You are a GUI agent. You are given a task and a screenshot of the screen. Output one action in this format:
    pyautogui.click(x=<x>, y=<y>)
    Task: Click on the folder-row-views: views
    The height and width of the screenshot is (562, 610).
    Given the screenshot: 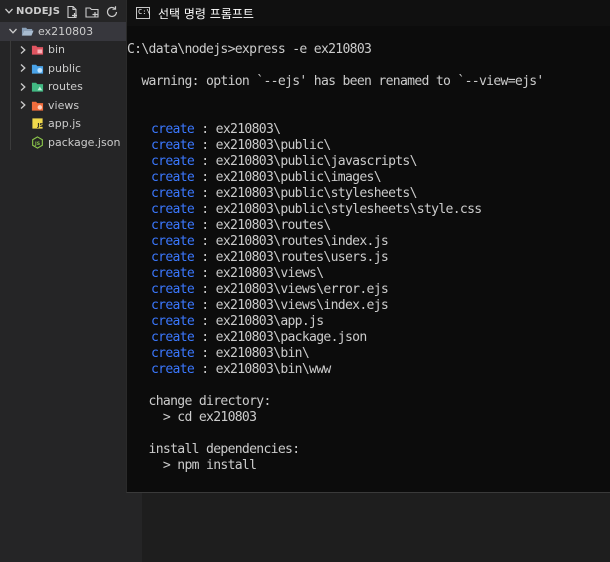 What is the action you would take?
    pyautogui.click(x=71, y=105)
    